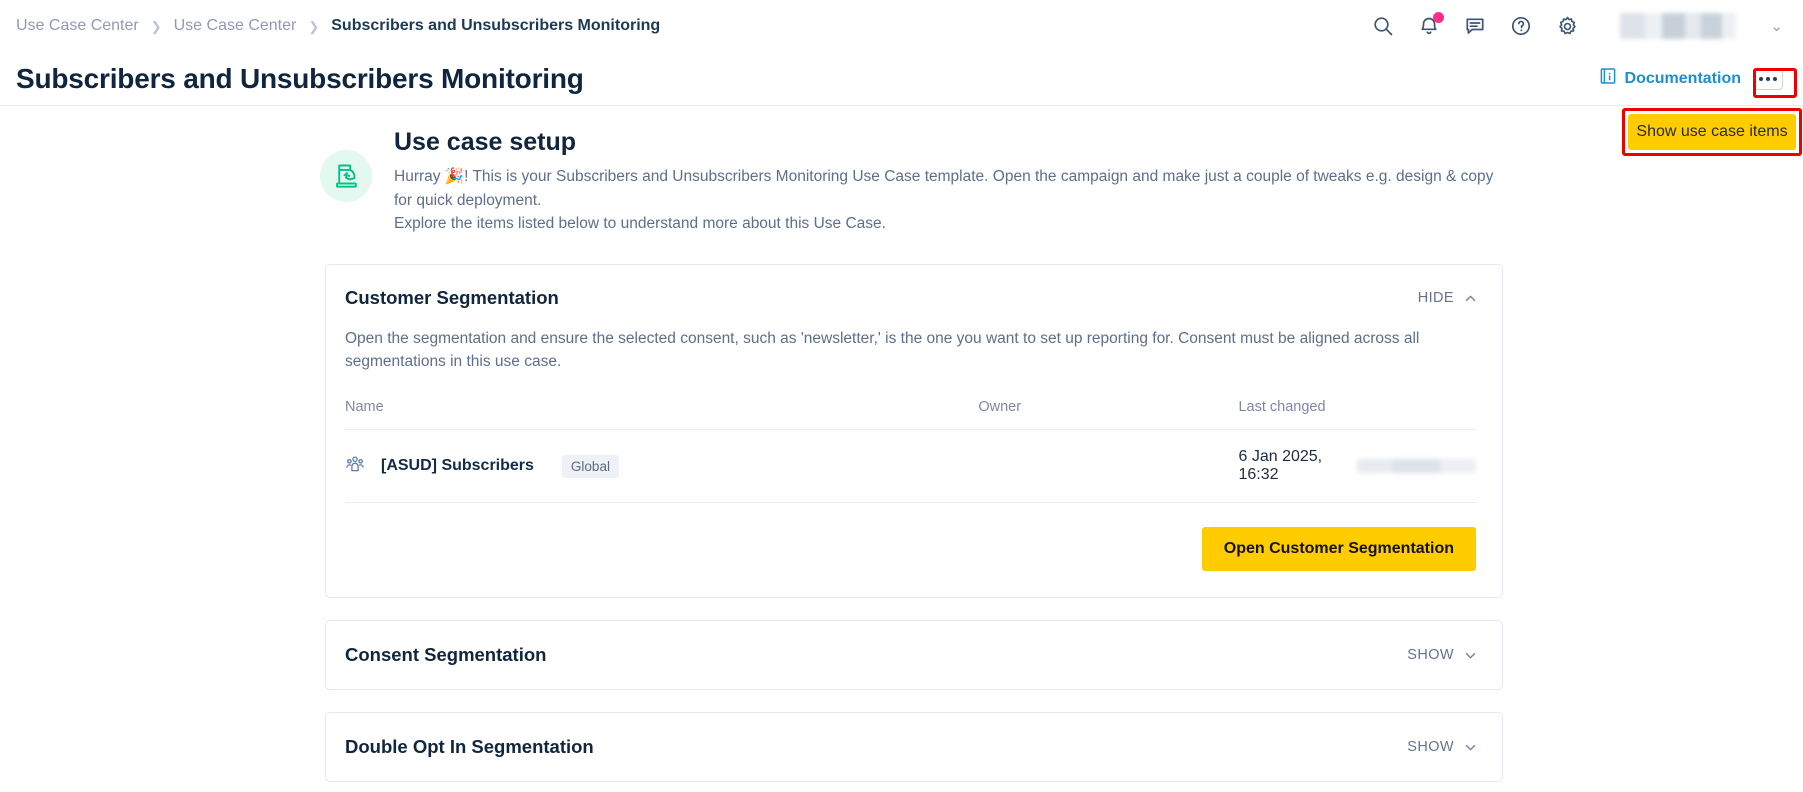  Describe the element at coordinates (1682, 78) in the screenshot. I see `documentation-label: Documentation` at that location.